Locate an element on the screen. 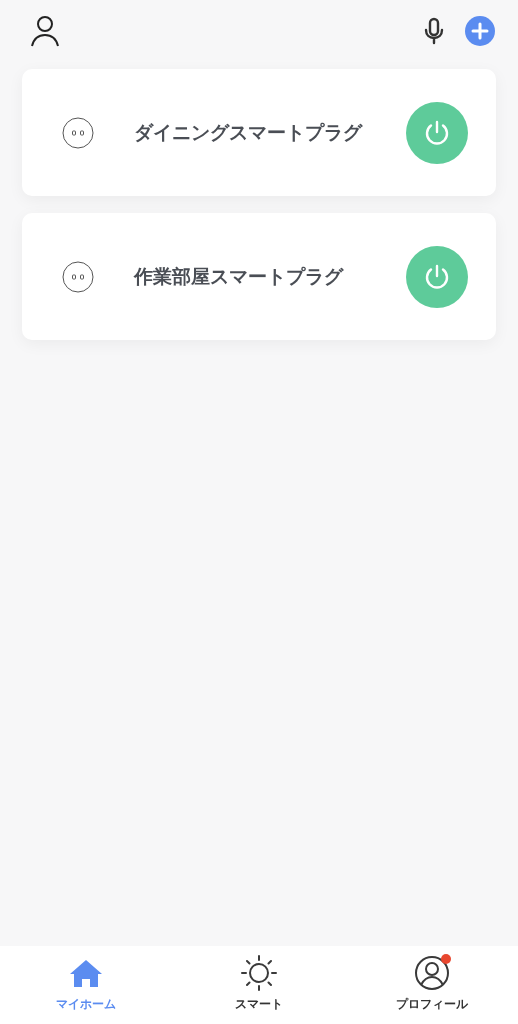 The image size is (518, 1024). device-name: ダイニングスマートプラグ is located at coordinates (249, 132).